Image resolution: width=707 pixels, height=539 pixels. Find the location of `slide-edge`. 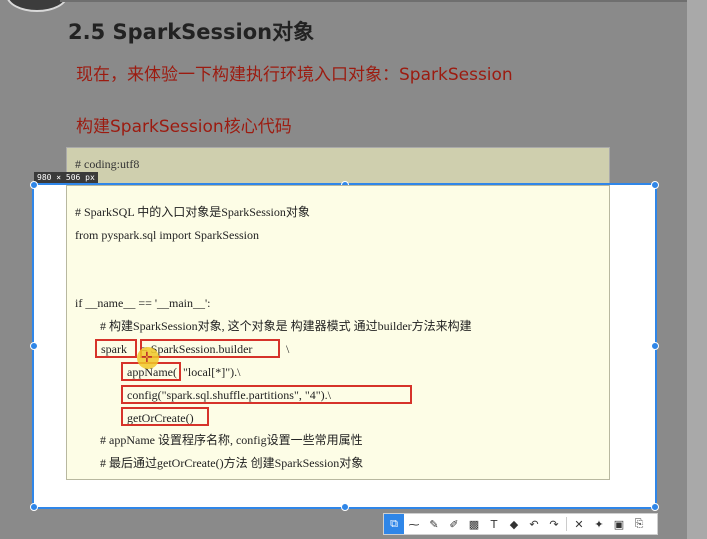

slide-edge is located at coordinates (697, 269).